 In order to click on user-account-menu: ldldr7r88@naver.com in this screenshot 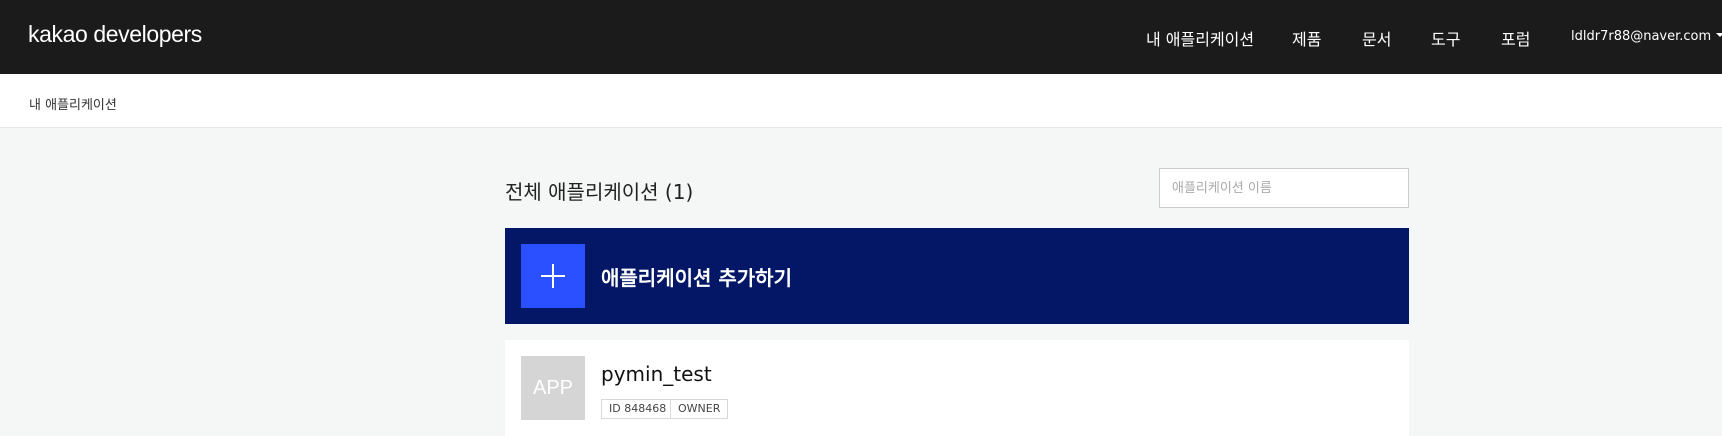, I will do `click(1646, 36)`.